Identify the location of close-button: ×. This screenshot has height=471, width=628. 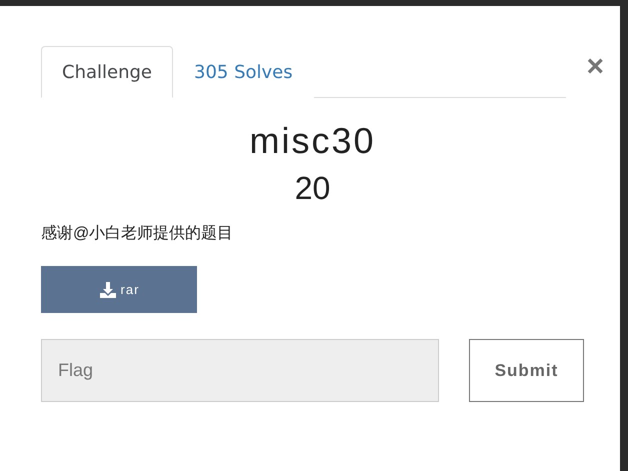
(595, 67).